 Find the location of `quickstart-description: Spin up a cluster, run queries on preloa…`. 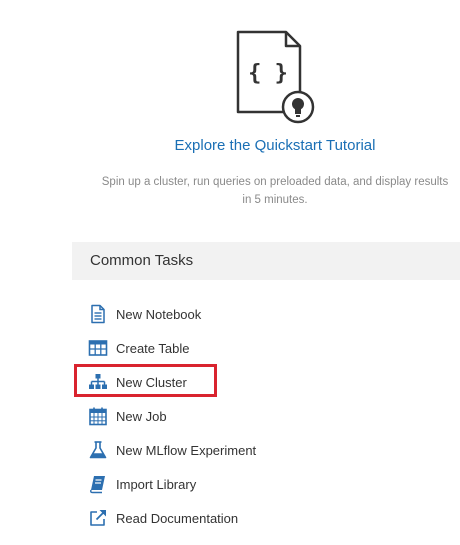

quickstart-description: Spin up a cluster, run queries on preloa… is located at coordinates (275, 191).